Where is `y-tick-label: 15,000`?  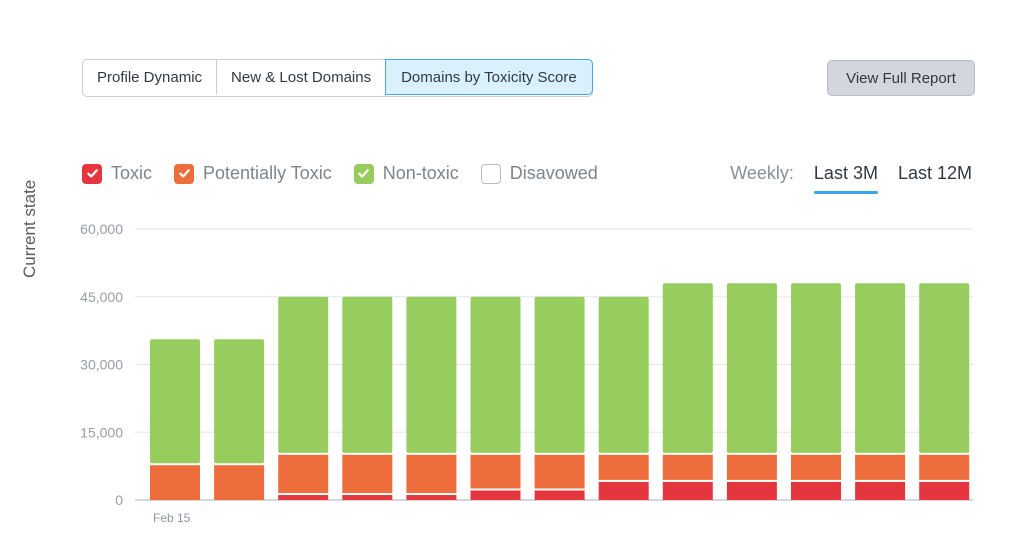
y-tick-label: 15,000 is located at coordinates (101, 432).